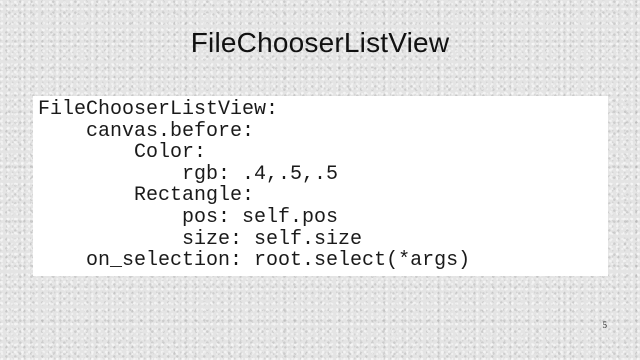 The width and height of the screenshot is (640, 360). I want to click on code-line-4: rgb: .4,.5,.5, so click(323, 174).